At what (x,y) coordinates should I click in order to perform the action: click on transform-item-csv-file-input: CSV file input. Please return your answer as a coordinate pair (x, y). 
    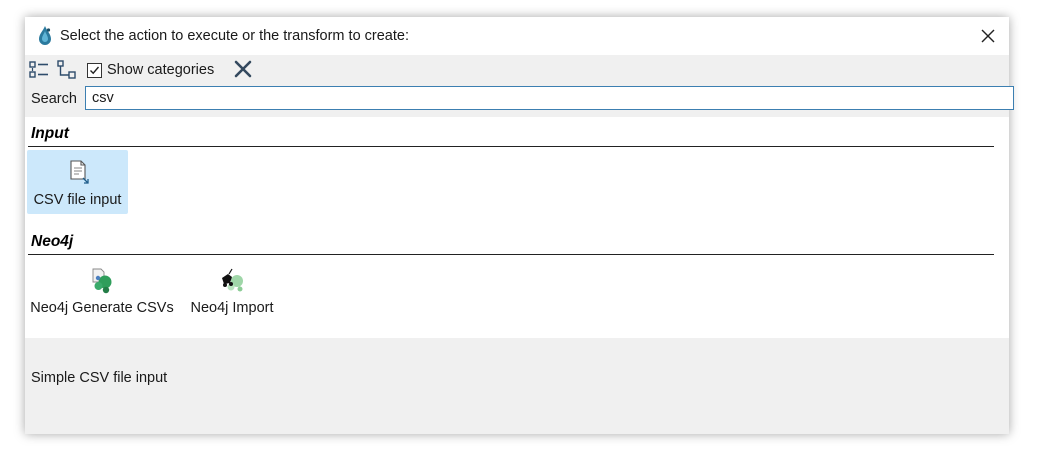
    Looking at the image, I should click on (77, 182).